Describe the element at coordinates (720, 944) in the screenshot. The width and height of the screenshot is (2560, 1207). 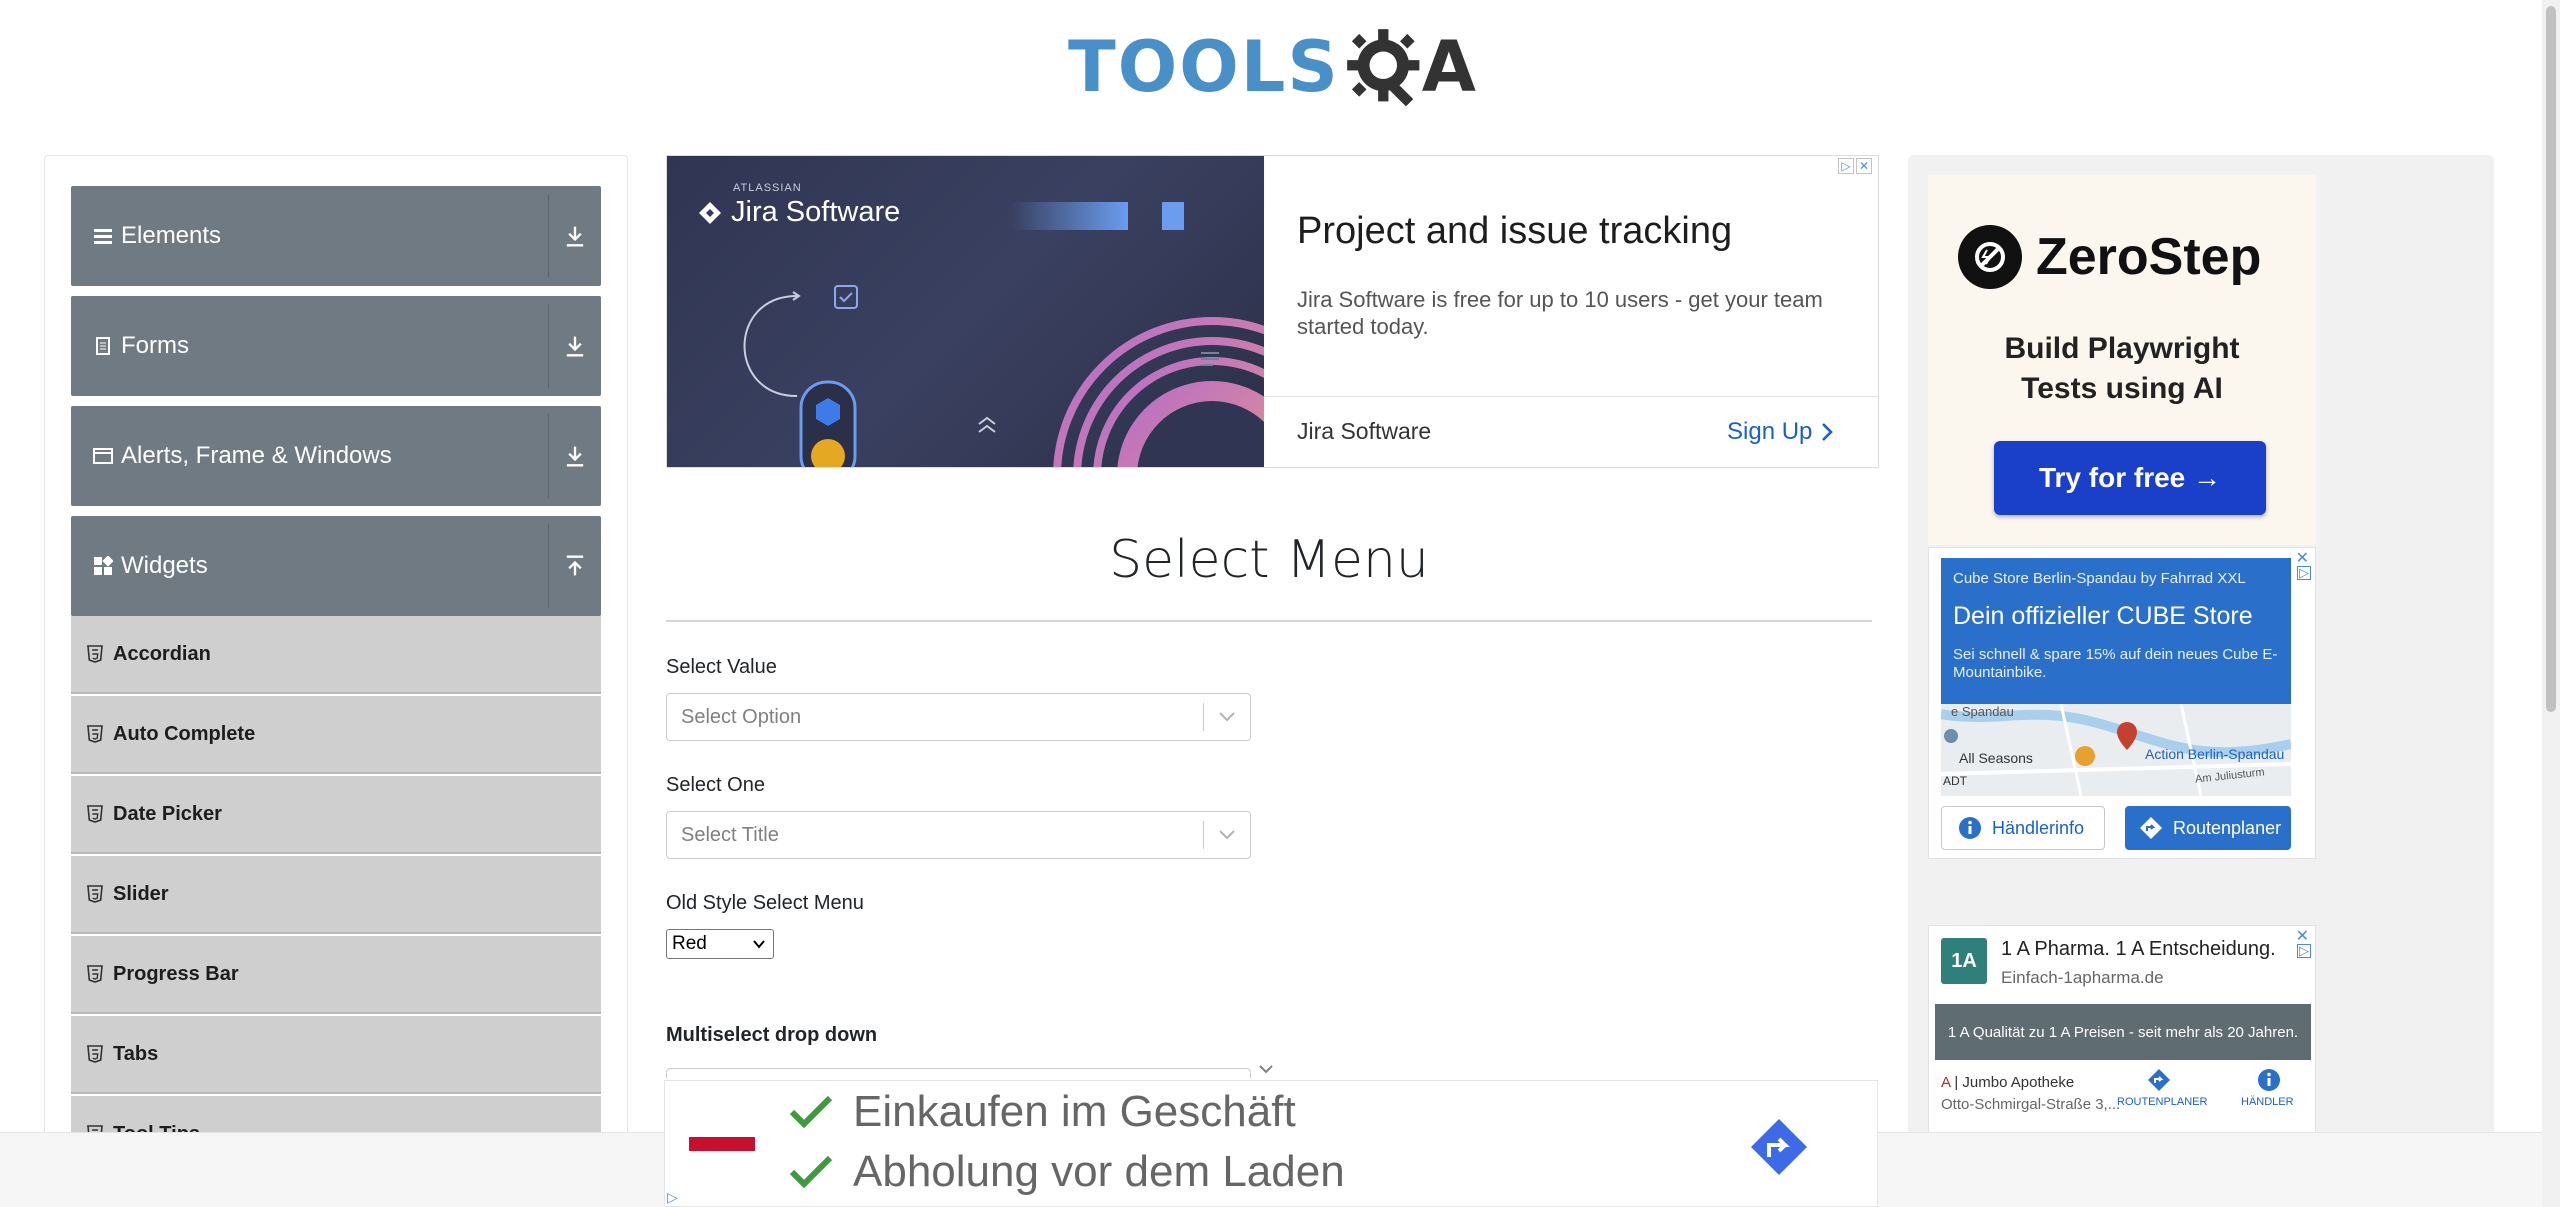
I see `old-style-select: Red` at that location.